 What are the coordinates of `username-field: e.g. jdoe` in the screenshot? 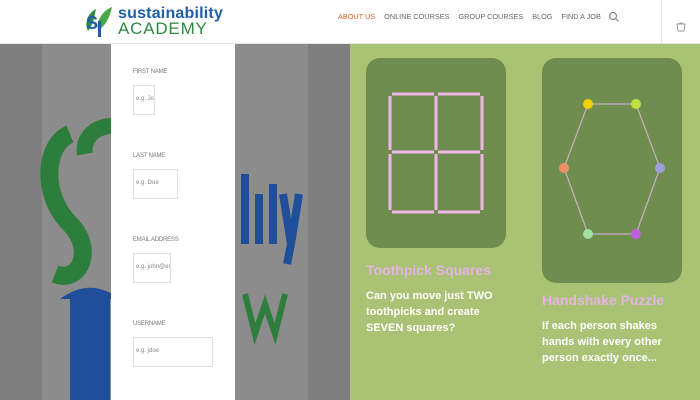 It's located at (173, 352).